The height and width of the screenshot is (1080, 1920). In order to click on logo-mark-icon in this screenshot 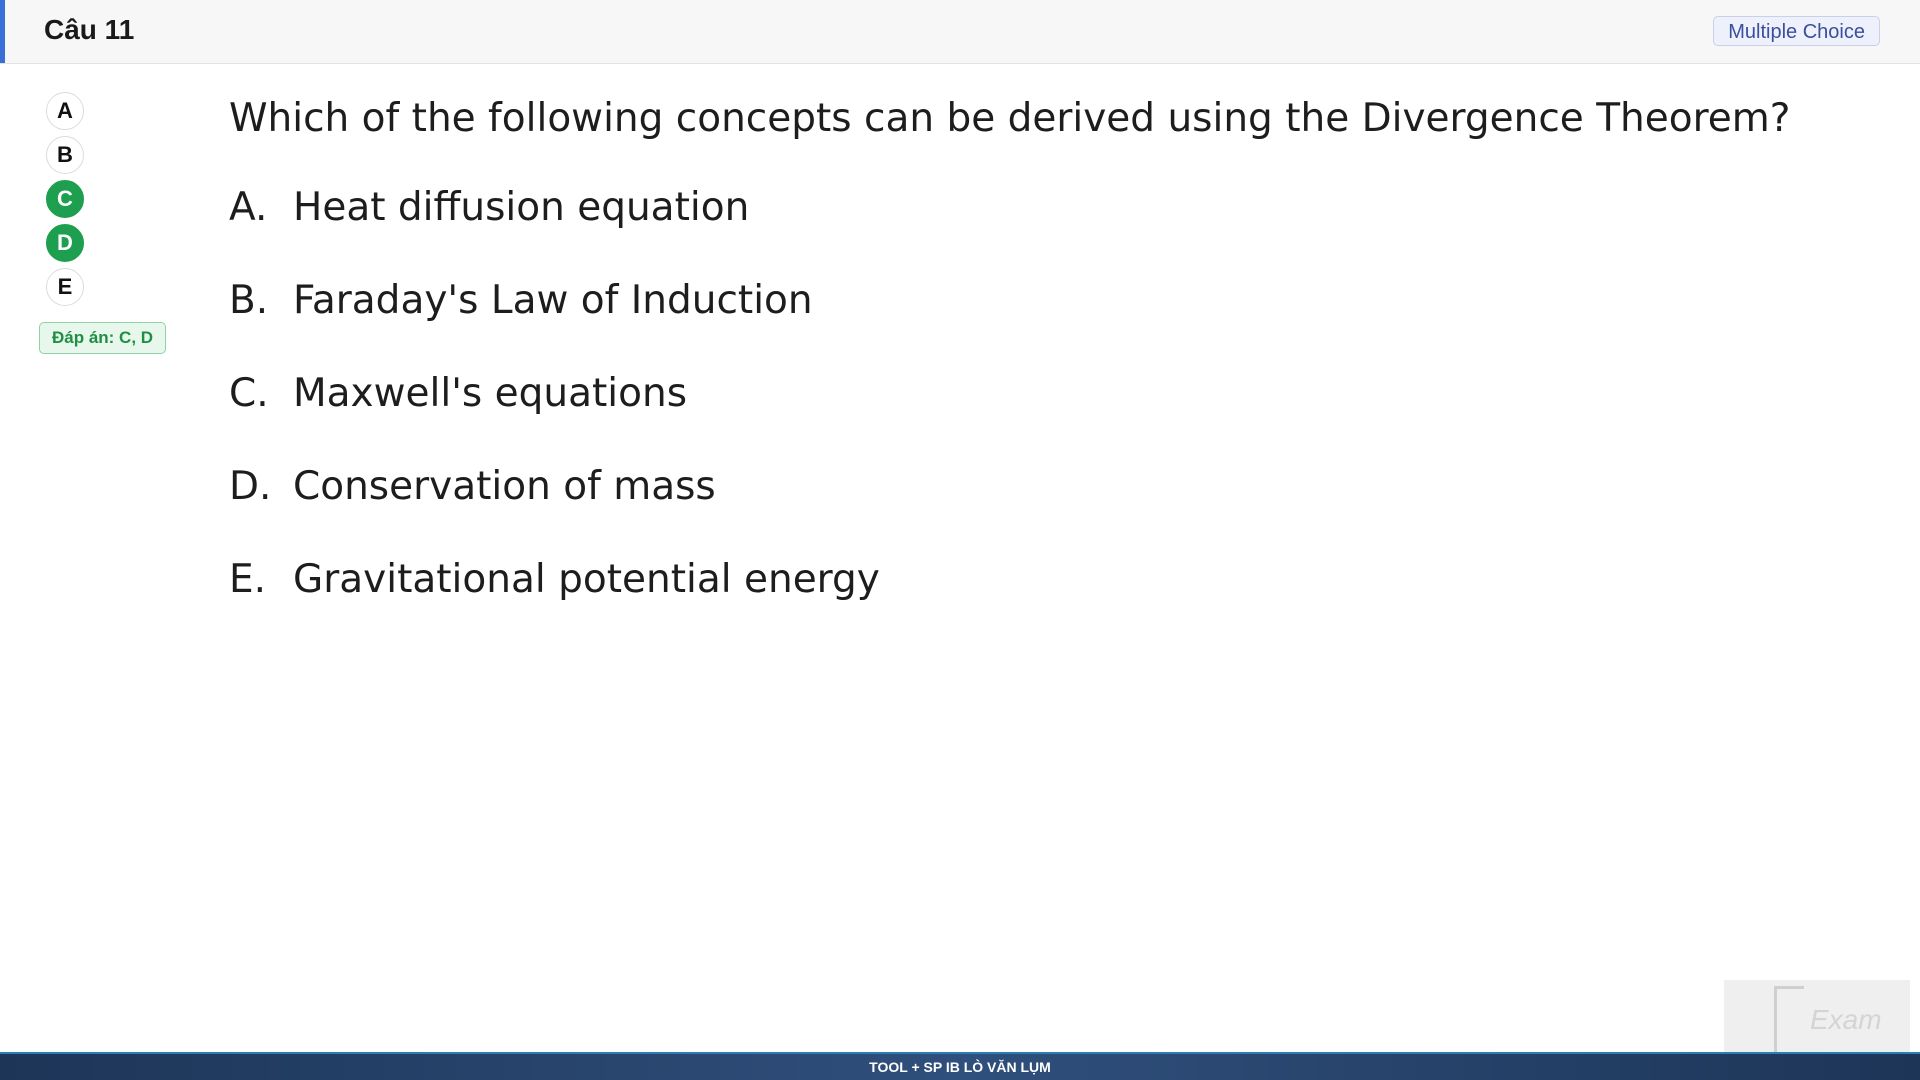, I will do `click(1789, 1019)`.